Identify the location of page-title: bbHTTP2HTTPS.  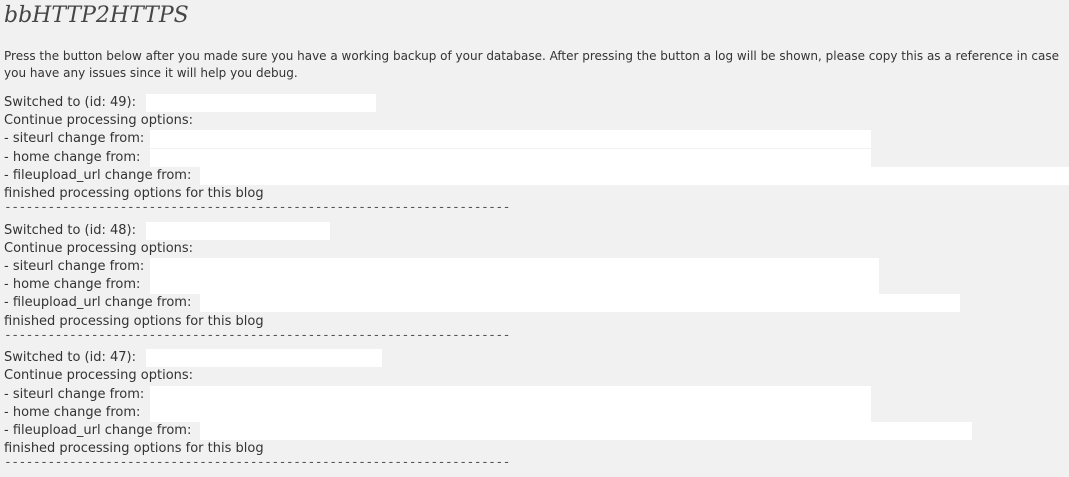
(96, 15).